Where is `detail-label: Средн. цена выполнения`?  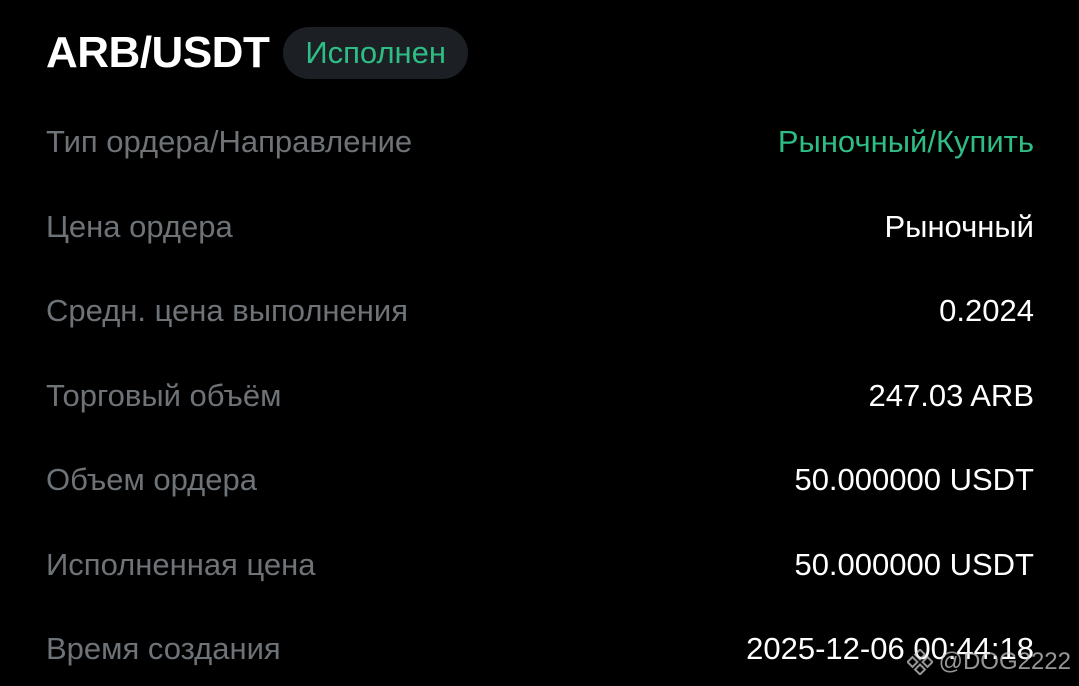
detail-label: Средн. цена выполнения is located at coordinates (227, 311).